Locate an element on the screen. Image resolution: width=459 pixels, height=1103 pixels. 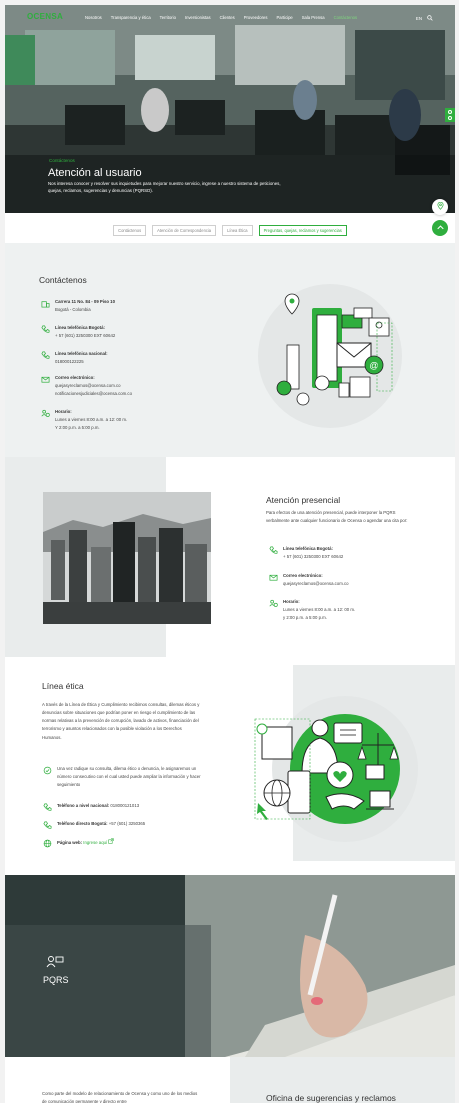
external-link-icon is located at coordinates (111, 841).